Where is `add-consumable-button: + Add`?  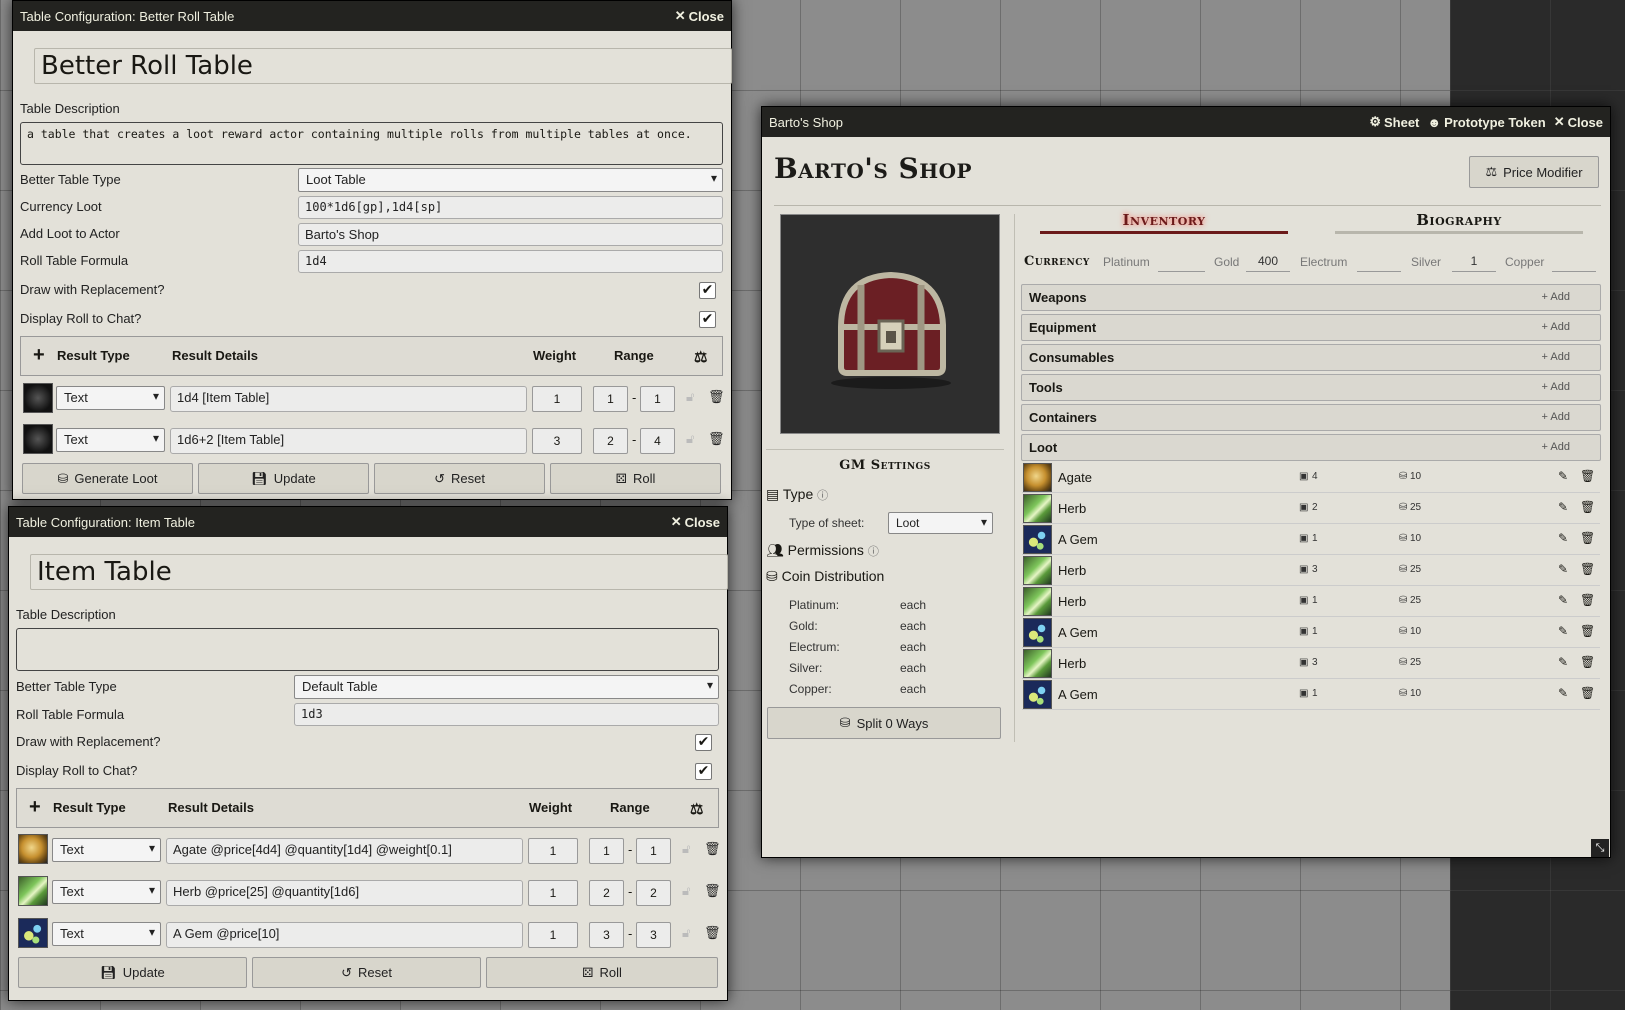
add-consumable-button: + Add is located at coordinates (1556, 357).